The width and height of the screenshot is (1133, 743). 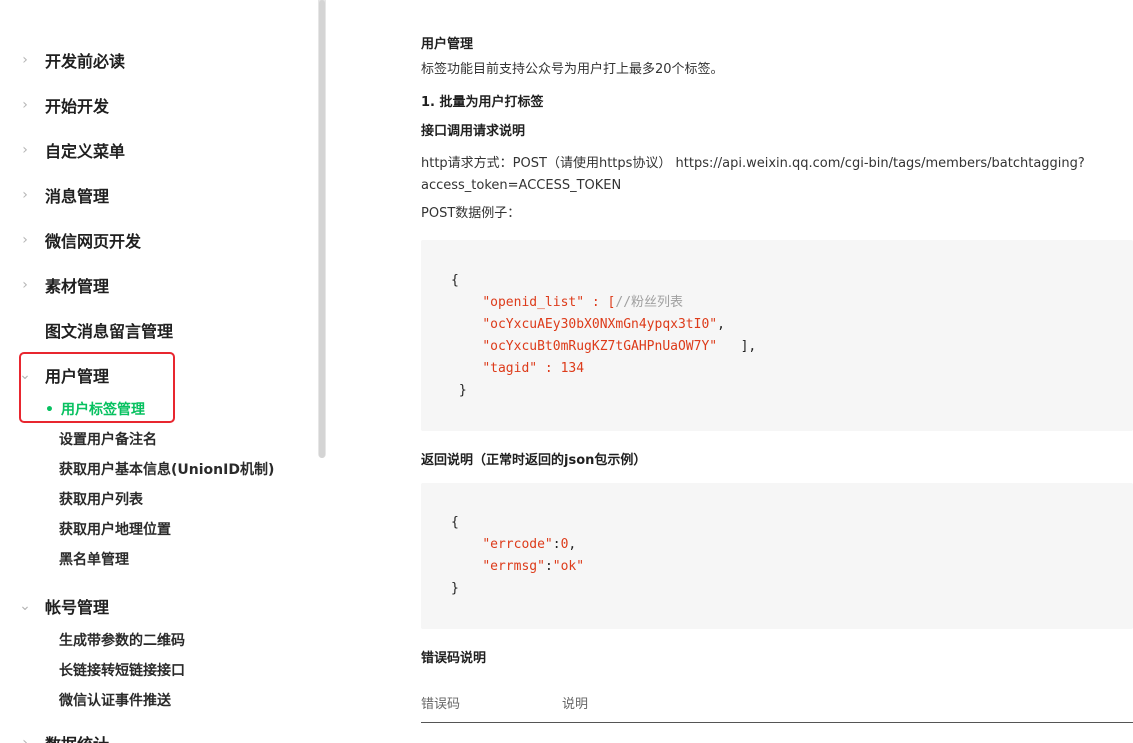 I want to click on sidebar-item-material-mgmt: › 素材管理, so click(x=54, y=285).